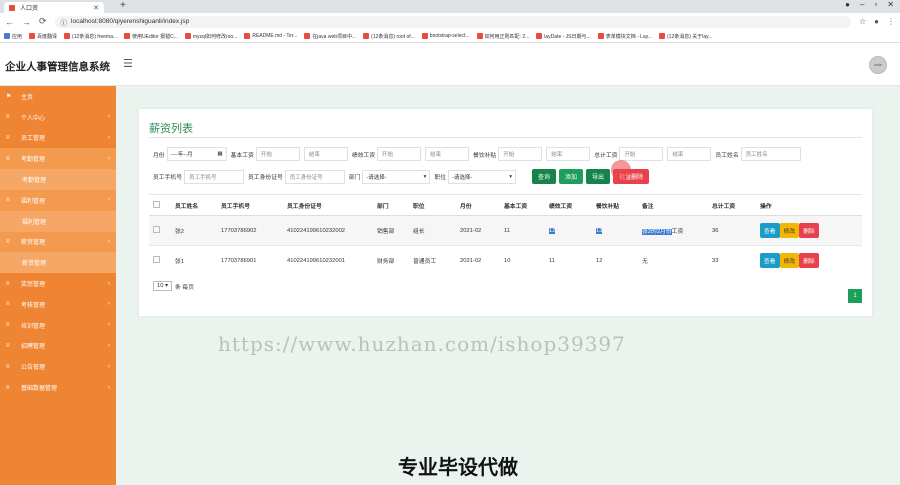 The height and width of the screenshot is (485, 900). What do you see at coordinates (43, 21) in the screenshot?
I see `reload-icon: ⟳` at bounding box center [43, 21].